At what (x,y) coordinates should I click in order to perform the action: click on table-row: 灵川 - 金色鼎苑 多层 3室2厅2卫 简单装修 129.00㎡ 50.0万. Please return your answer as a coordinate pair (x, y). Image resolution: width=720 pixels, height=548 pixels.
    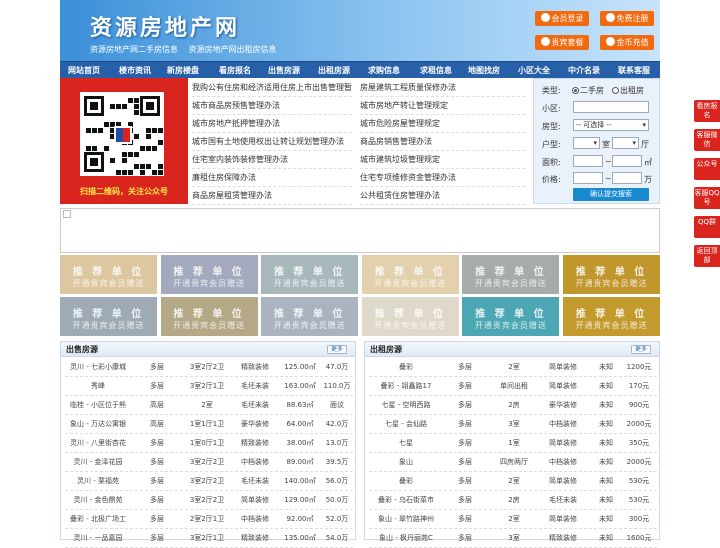
    Looking at the image, I should click on (209, 500).